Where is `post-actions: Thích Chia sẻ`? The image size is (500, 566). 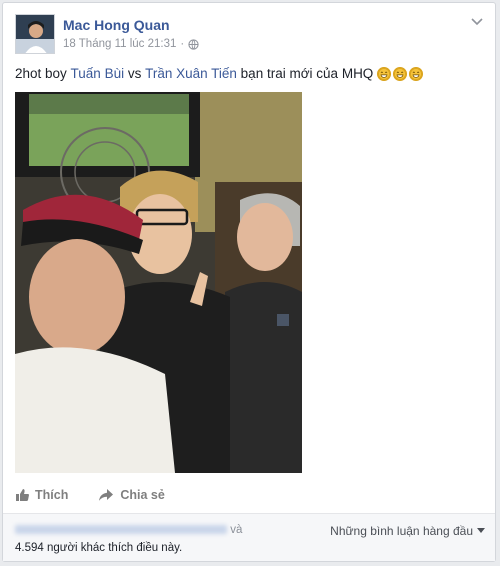
post-actions: Thích Chia sẻ is located at coordinates (90, 495).